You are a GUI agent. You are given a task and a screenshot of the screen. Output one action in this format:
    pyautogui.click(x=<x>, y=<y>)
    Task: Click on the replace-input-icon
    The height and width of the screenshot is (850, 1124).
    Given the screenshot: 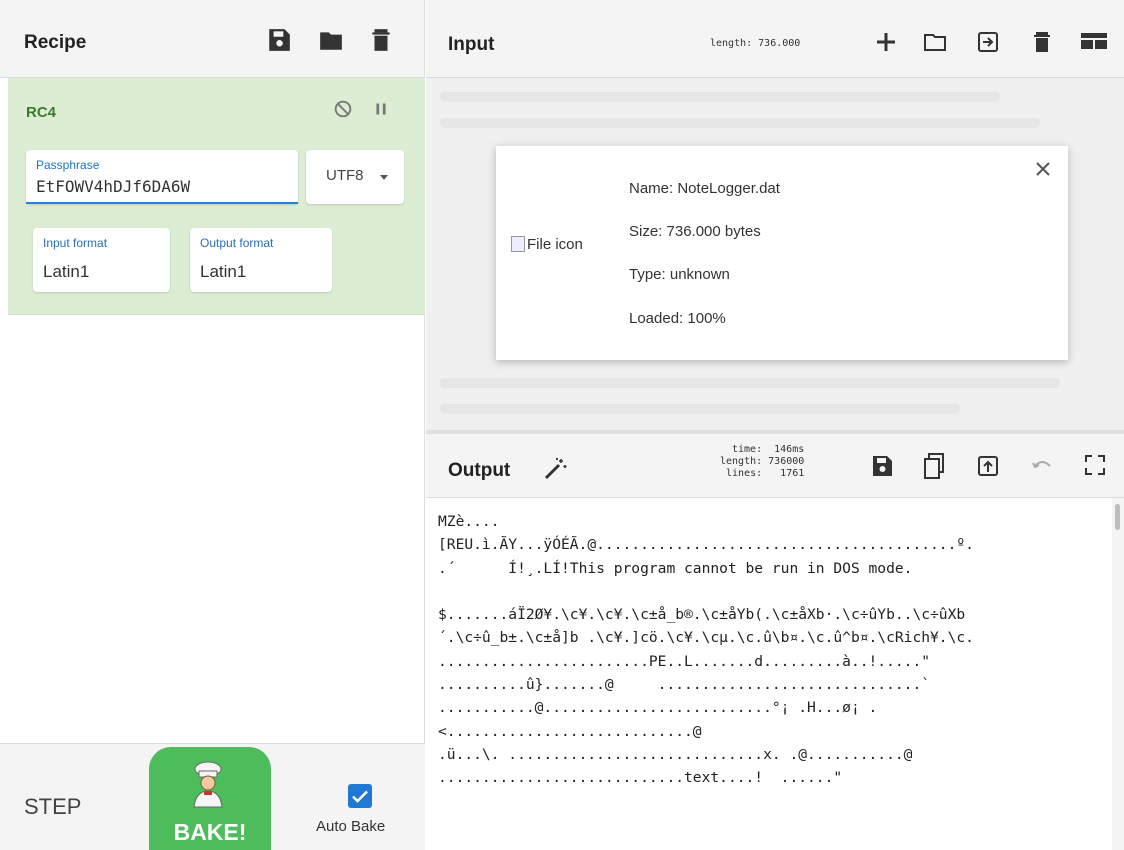 What is the action you would take?
    pyautogui.click(x=988, y=466)
    